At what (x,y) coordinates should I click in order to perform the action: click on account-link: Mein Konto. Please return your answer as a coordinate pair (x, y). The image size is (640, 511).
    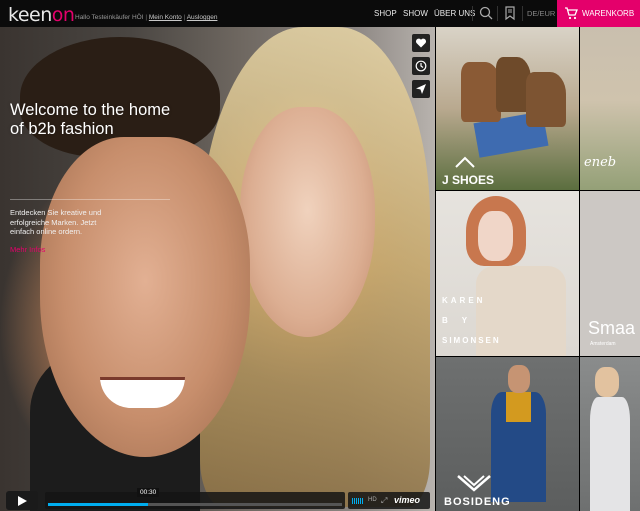
    Looking at the image, I should click on (165, 17).